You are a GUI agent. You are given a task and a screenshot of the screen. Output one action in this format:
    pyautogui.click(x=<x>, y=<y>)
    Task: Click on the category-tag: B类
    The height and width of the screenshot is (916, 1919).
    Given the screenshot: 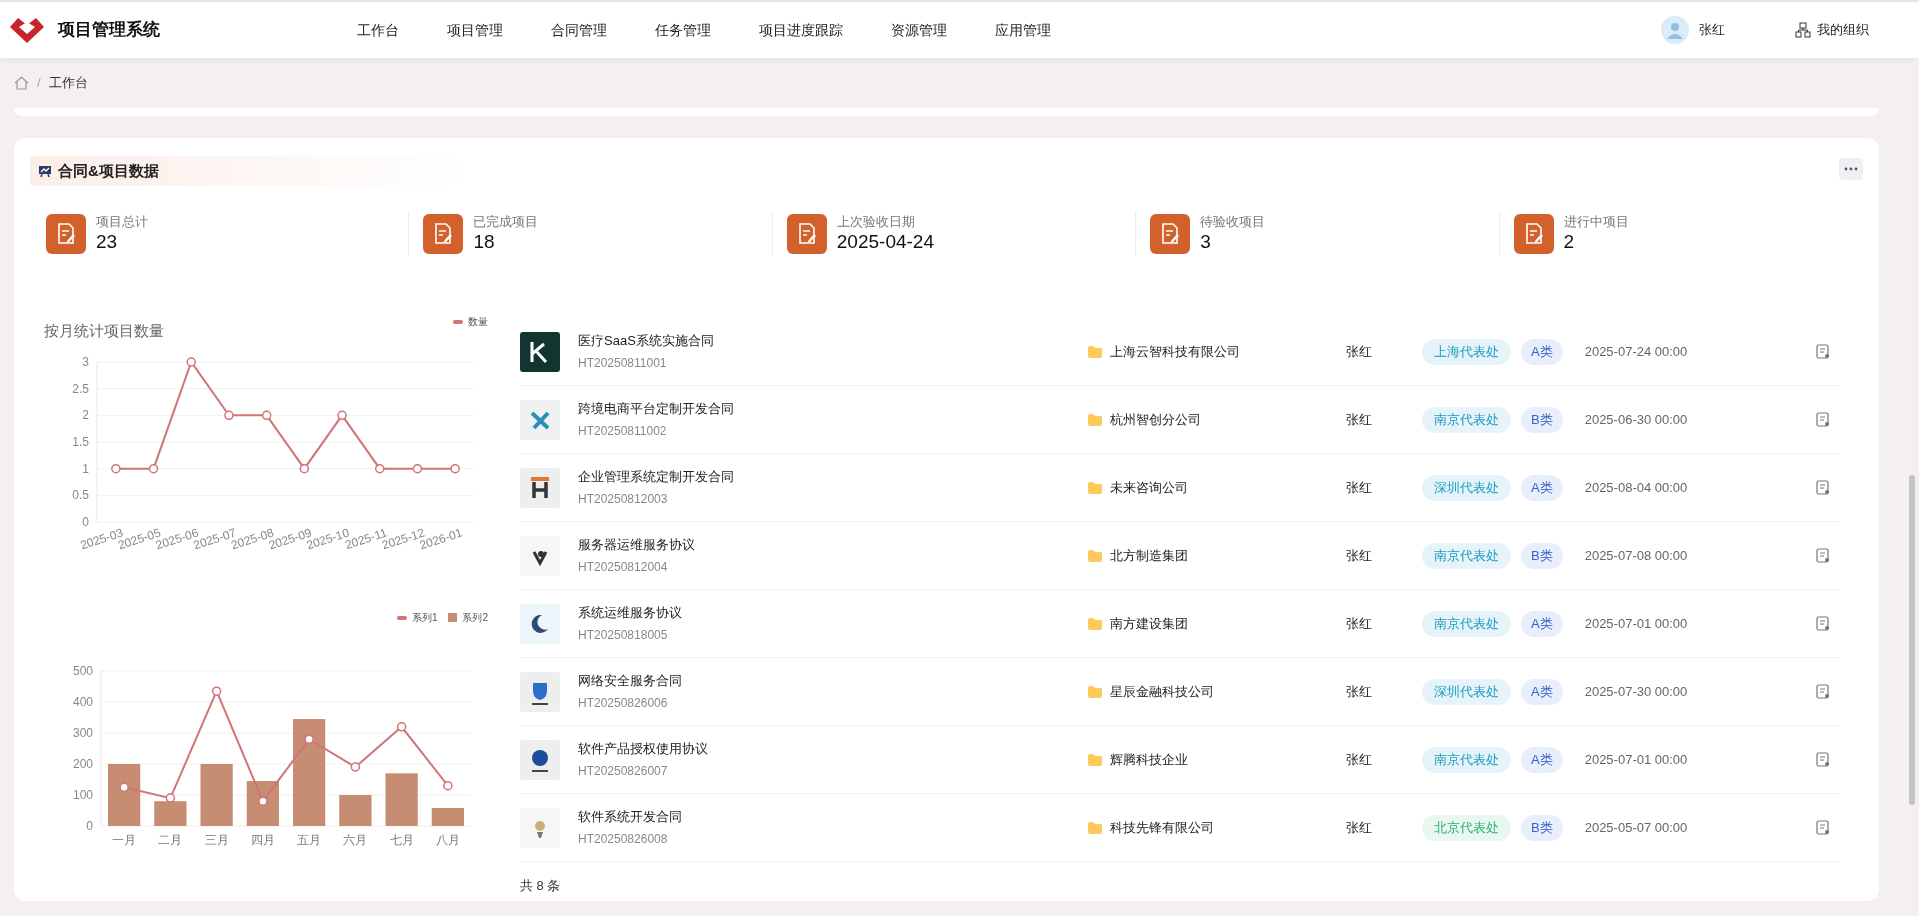 What is the action you would take?
    pyautogui.click(x=1542, y=827)
    